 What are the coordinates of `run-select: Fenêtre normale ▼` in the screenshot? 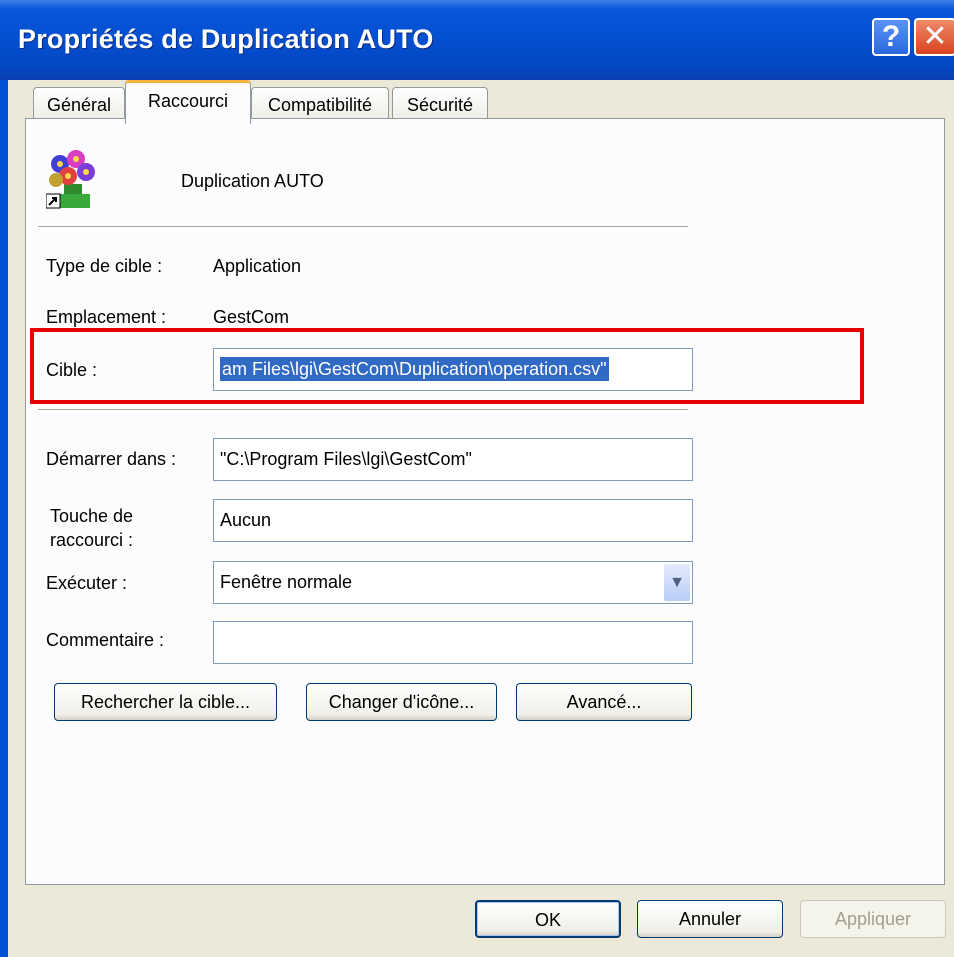 It's located at (453, 582).